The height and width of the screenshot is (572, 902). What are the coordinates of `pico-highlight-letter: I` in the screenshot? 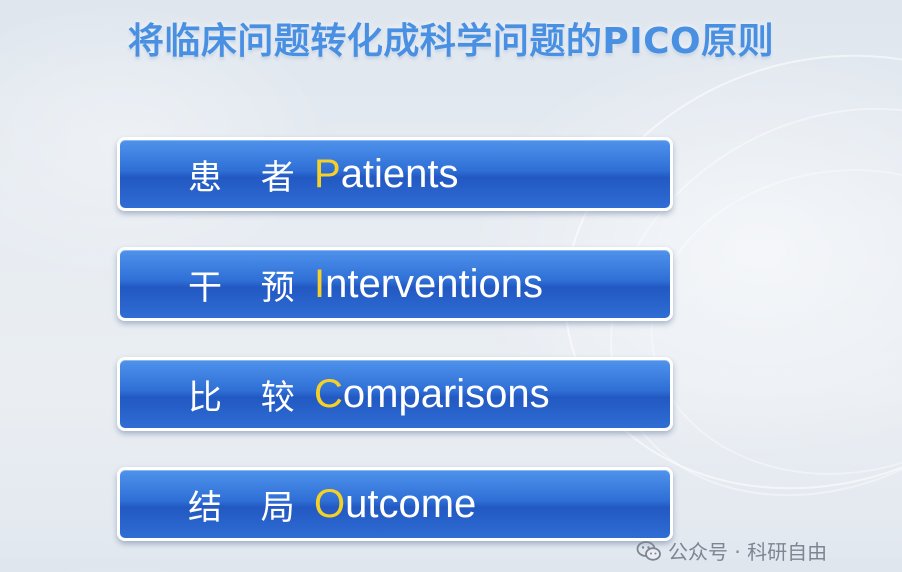 It's located at (320, 283).